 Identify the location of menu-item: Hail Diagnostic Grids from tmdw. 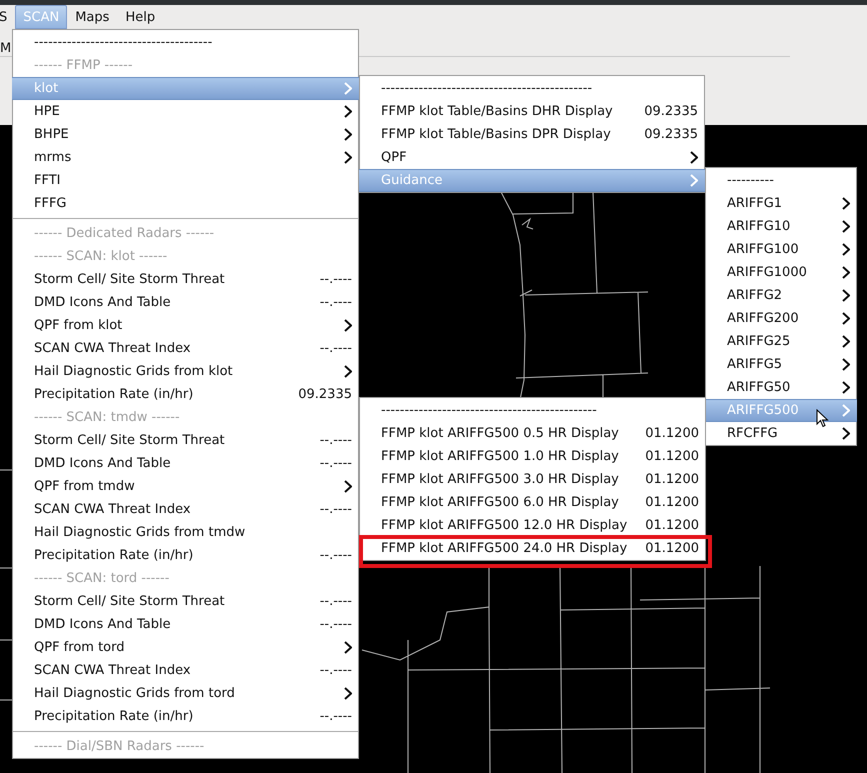
(185, 532).